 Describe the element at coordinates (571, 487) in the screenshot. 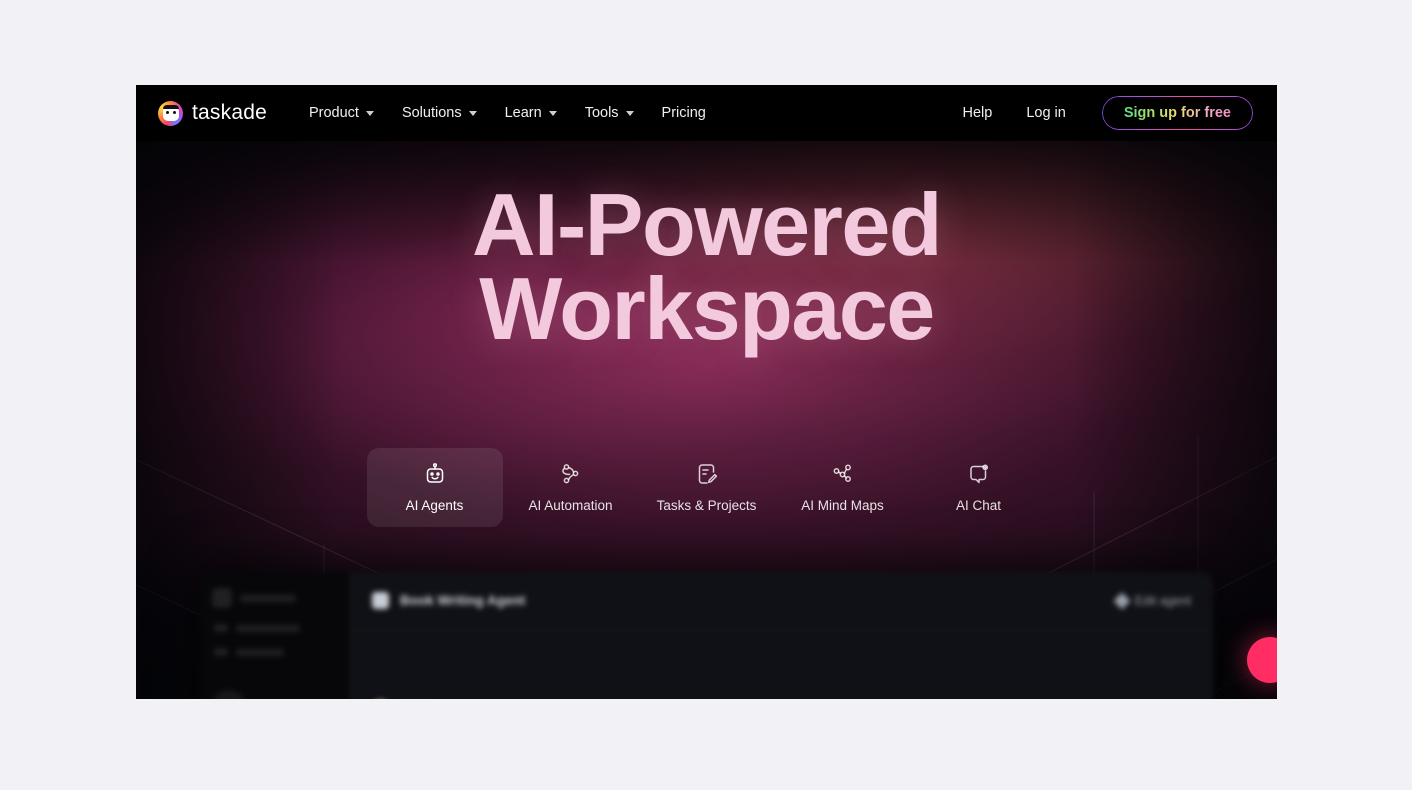

I see `tab-ai-automation: AI Automation` at that location.